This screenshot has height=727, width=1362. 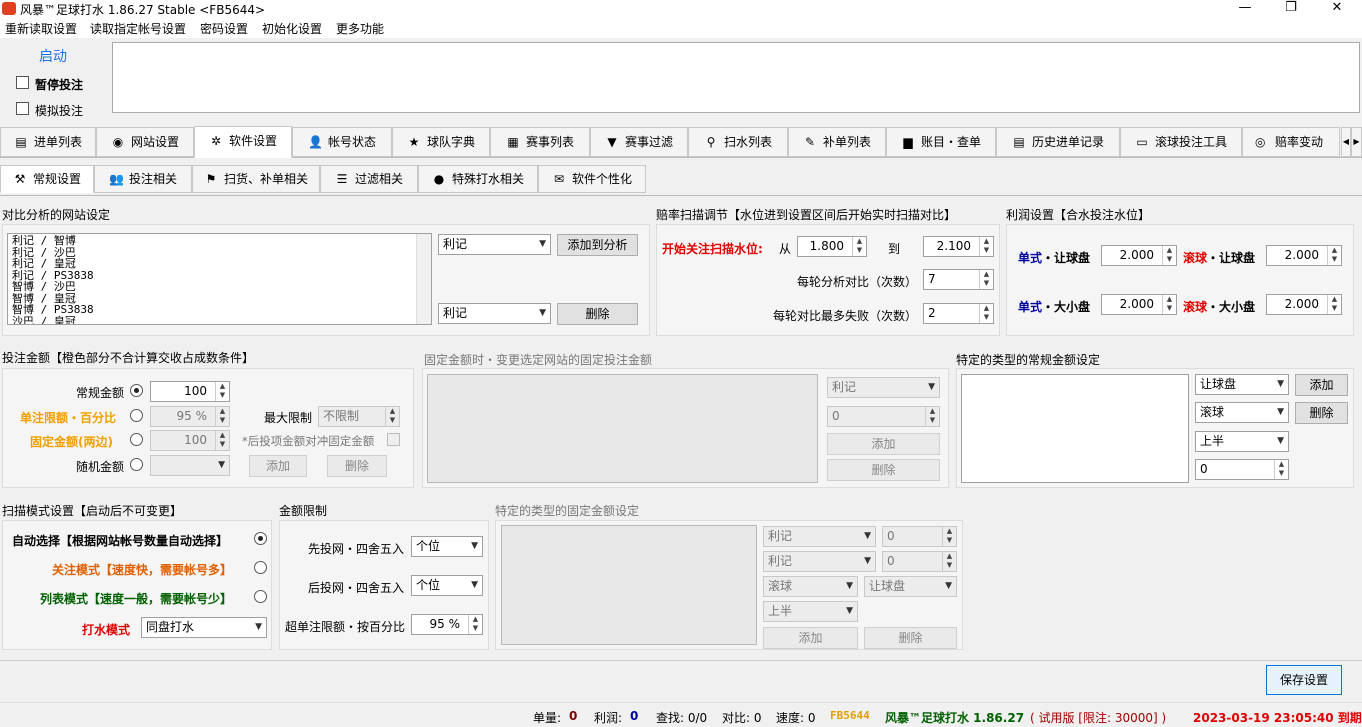 I want to click on subtab-special: ● 特殊打水相关, so click(x=478, y=179).